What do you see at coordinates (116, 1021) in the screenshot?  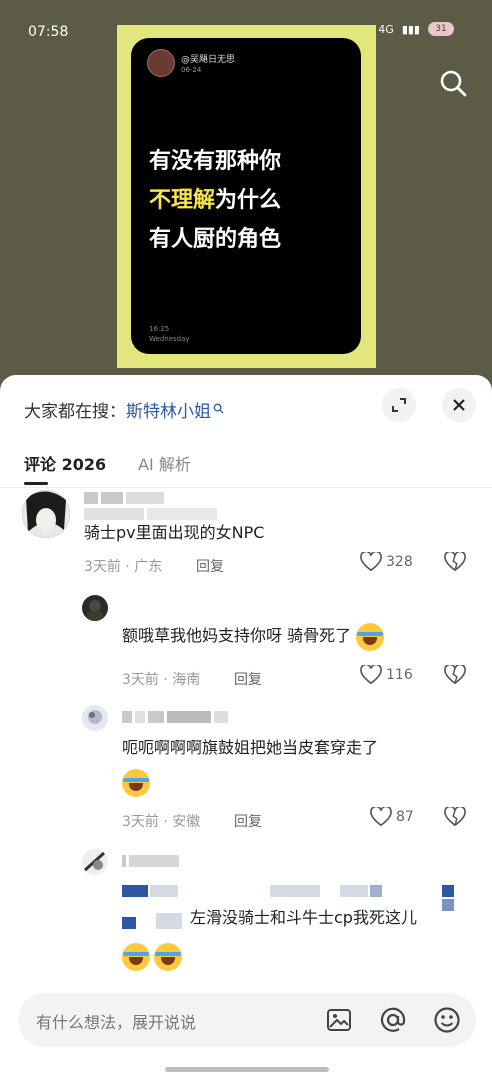 I see `comment-input: 有什么想法，展开说说` at bounding box center [116, 1021].